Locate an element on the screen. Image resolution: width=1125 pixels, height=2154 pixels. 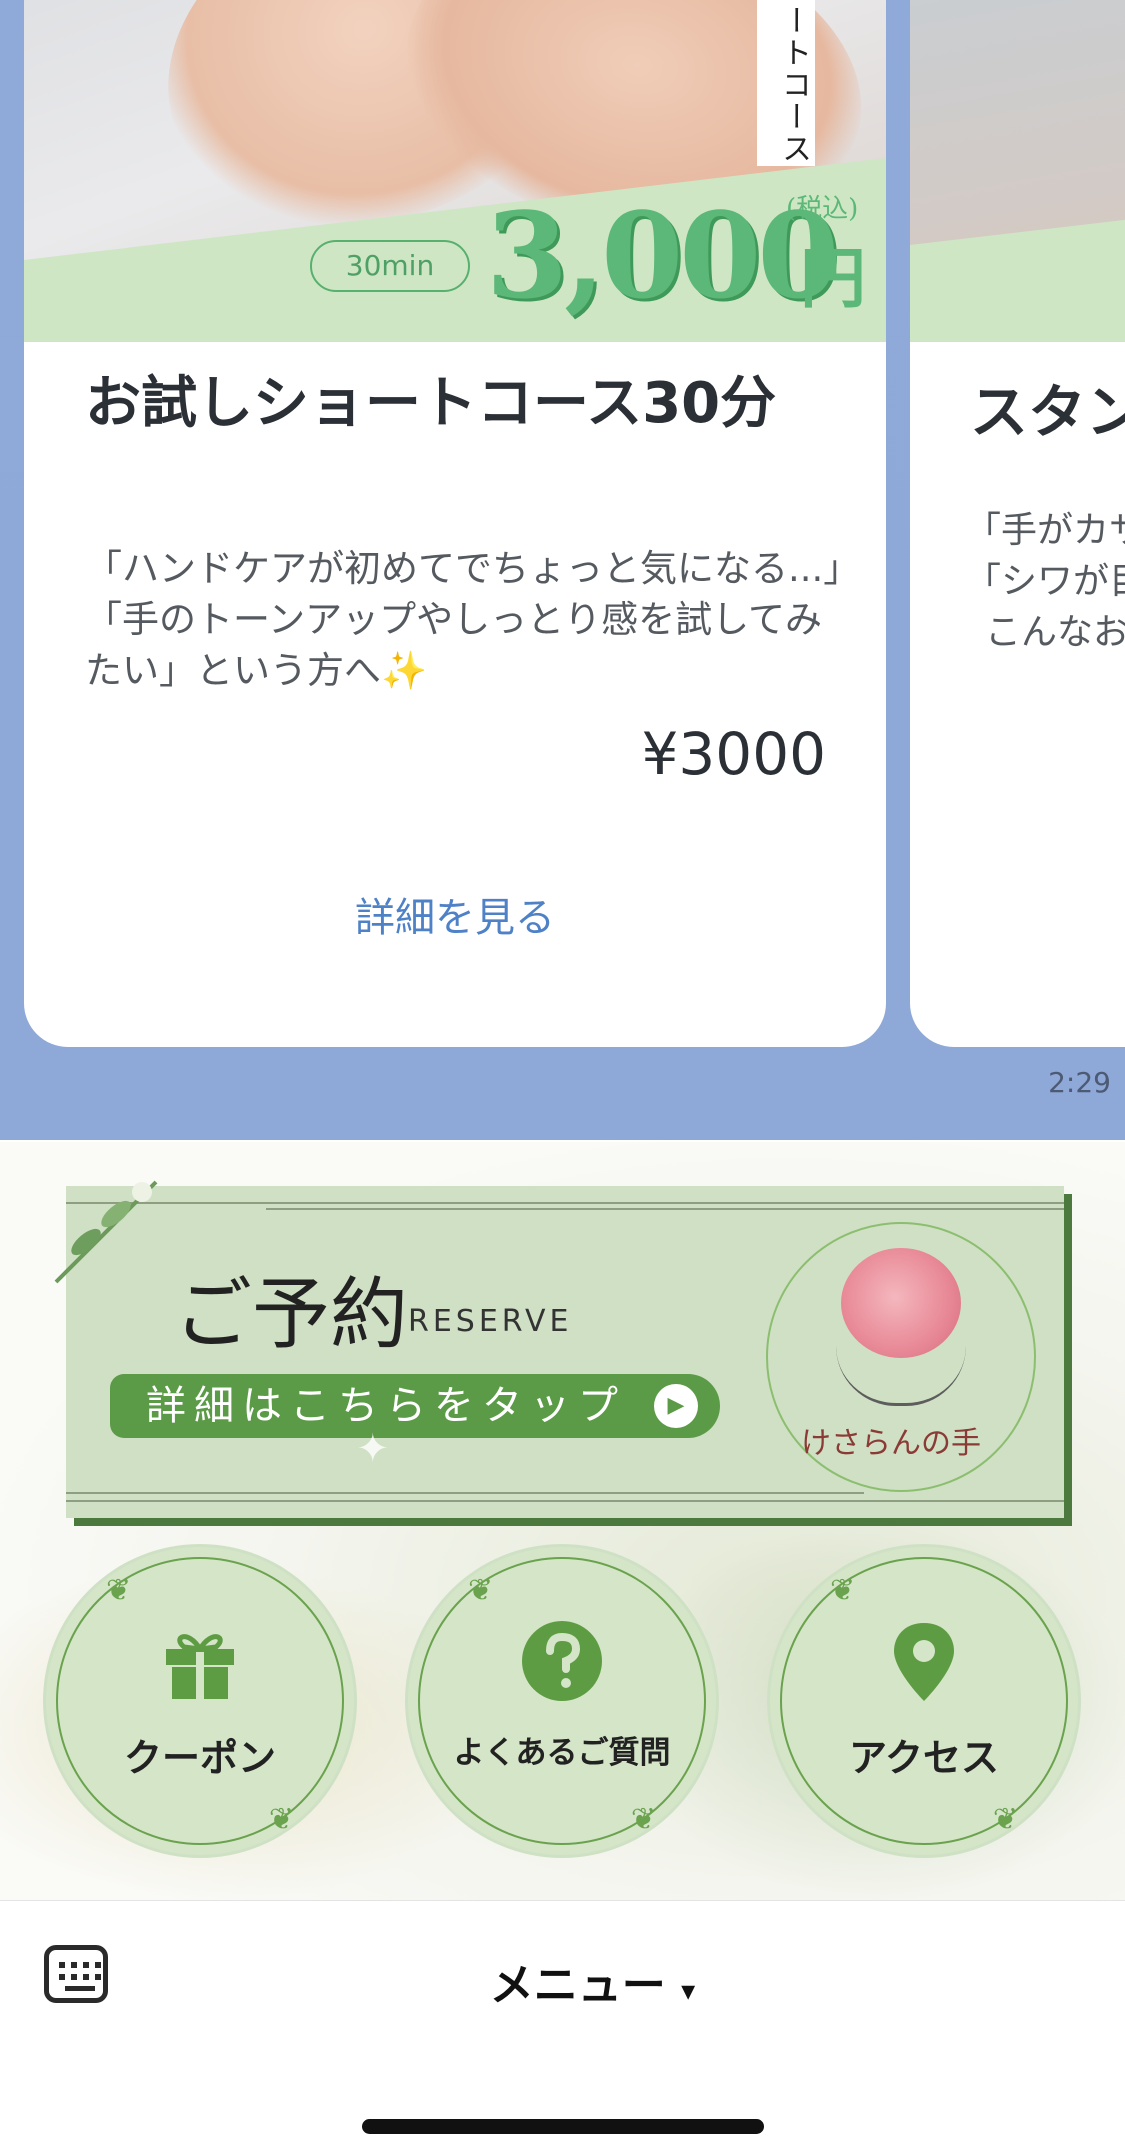
access-label: アクセス is located at coordinates (924, 1758).